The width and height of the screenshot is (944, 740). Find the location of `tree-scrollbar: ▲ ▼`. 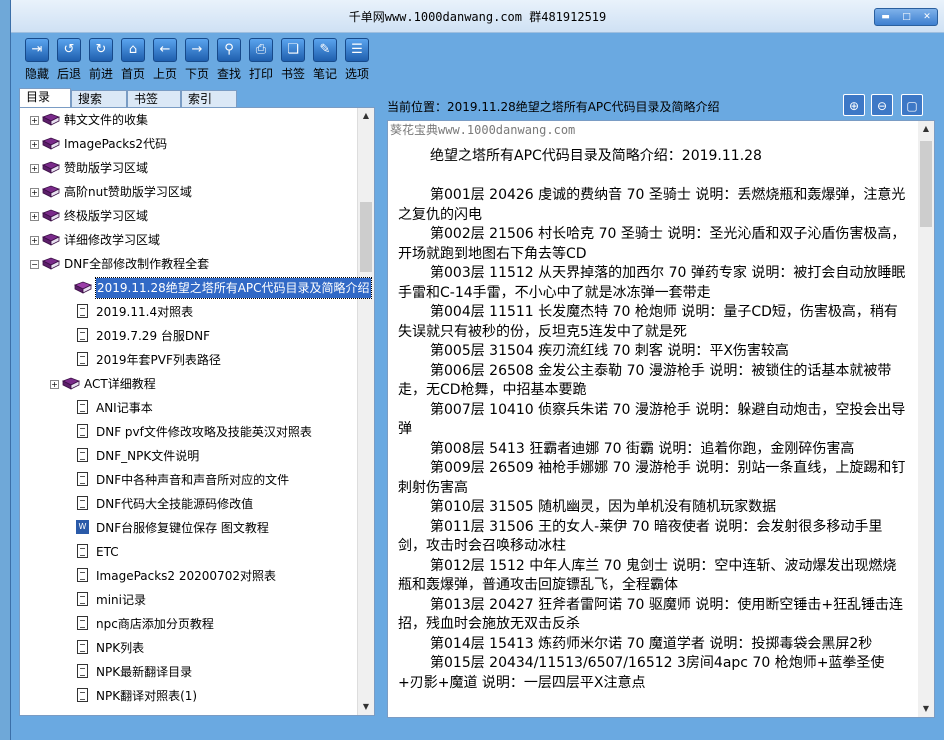

tree-scrollbar: ▲ ▼ is located at coordinates (365, 411).